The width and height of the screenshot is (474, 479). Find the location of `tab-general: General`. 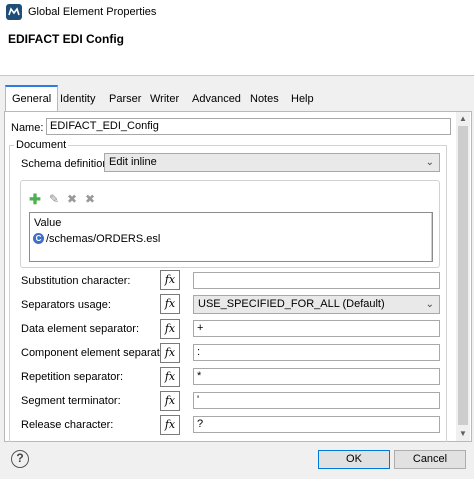

tab-general: General is located at coordinates (32, 98).